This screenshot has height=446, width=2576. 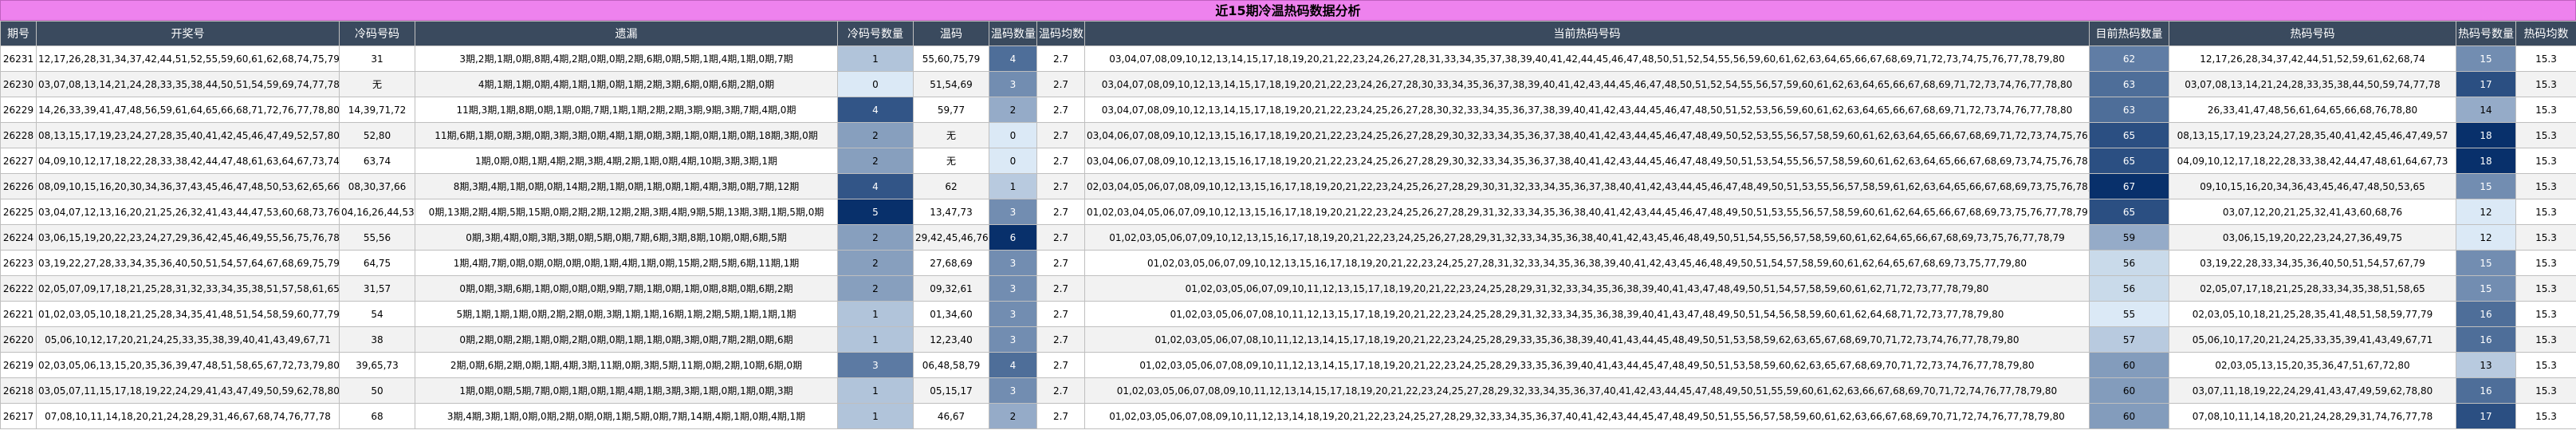 What do you see at coordinates (19, 390) in the screenshot?
I see `col-issue-cell: 26218` at bounding box center [19, 390].